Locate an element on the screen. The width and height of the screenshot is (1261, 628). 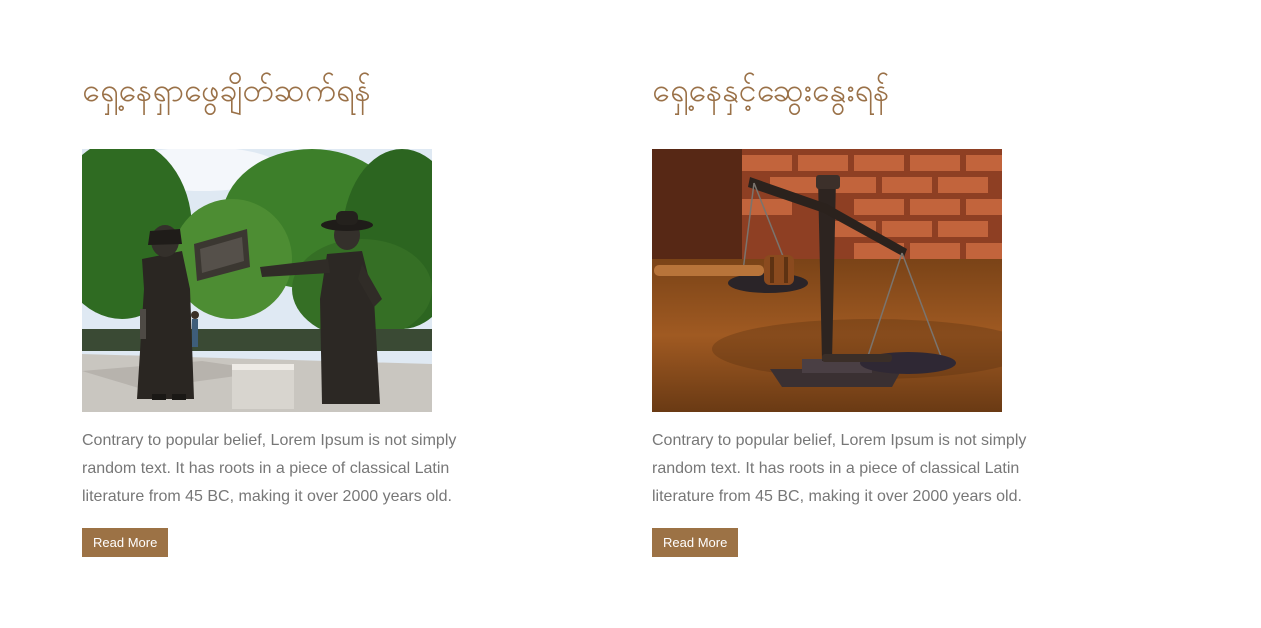
card-title: ရှေ့နေနှင့်ဆွေးနွေးရန် is located at coordinates (771, 90).